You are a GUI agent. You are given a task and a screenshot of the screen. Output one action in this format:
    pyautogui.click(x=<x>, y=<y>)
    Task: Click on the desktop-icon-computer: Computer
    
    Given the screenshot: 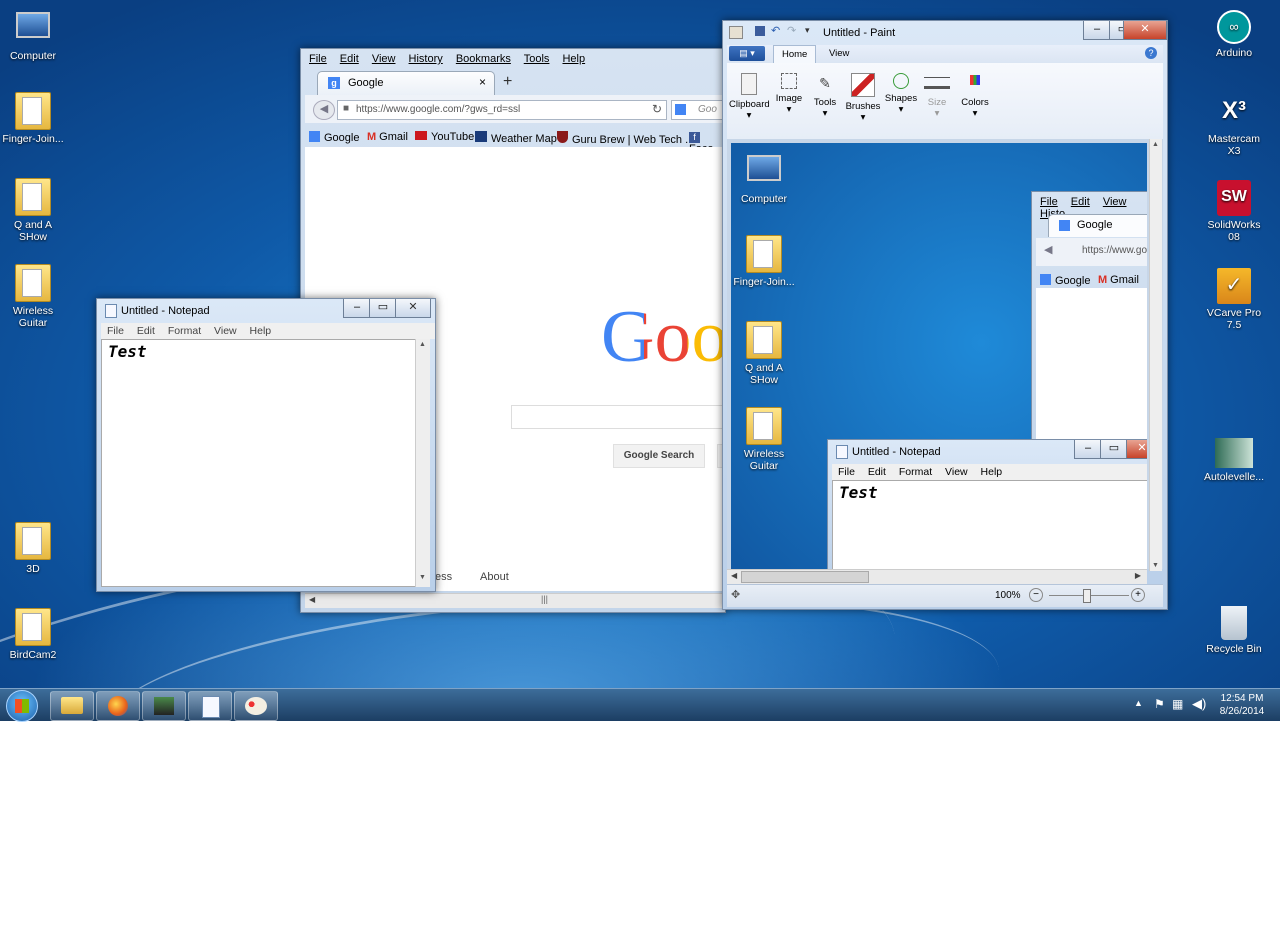 What is the action you would take?
    pyautogui.click(x=33, y=37)
    